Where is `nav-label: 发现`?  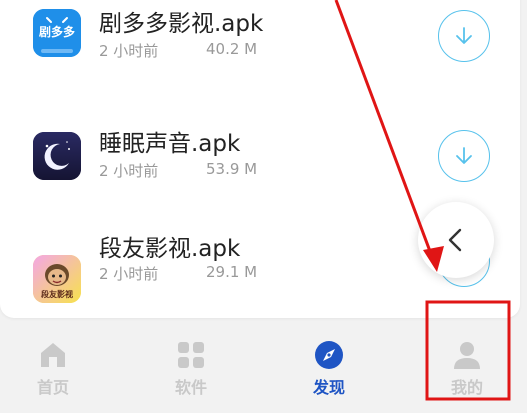 nav-label: 发现 is located at coordinates (328, 387).